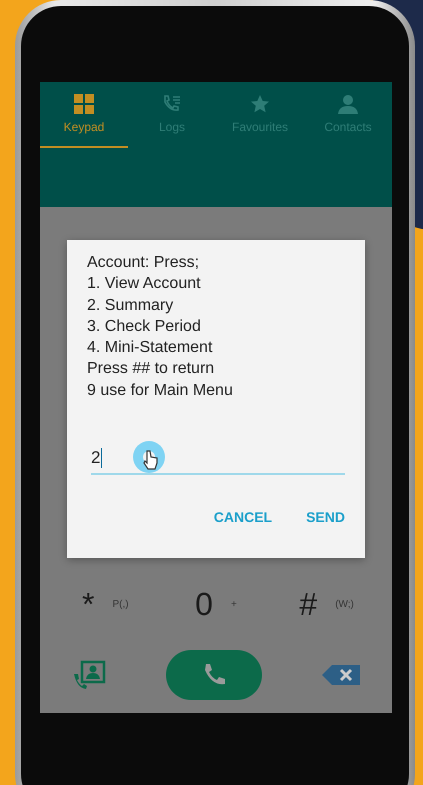 This screenshot has width=423, height=785. Describe the element at coordinates (243, 517) in the screenshot. I see `dialog-button: CANCEL` at that location.